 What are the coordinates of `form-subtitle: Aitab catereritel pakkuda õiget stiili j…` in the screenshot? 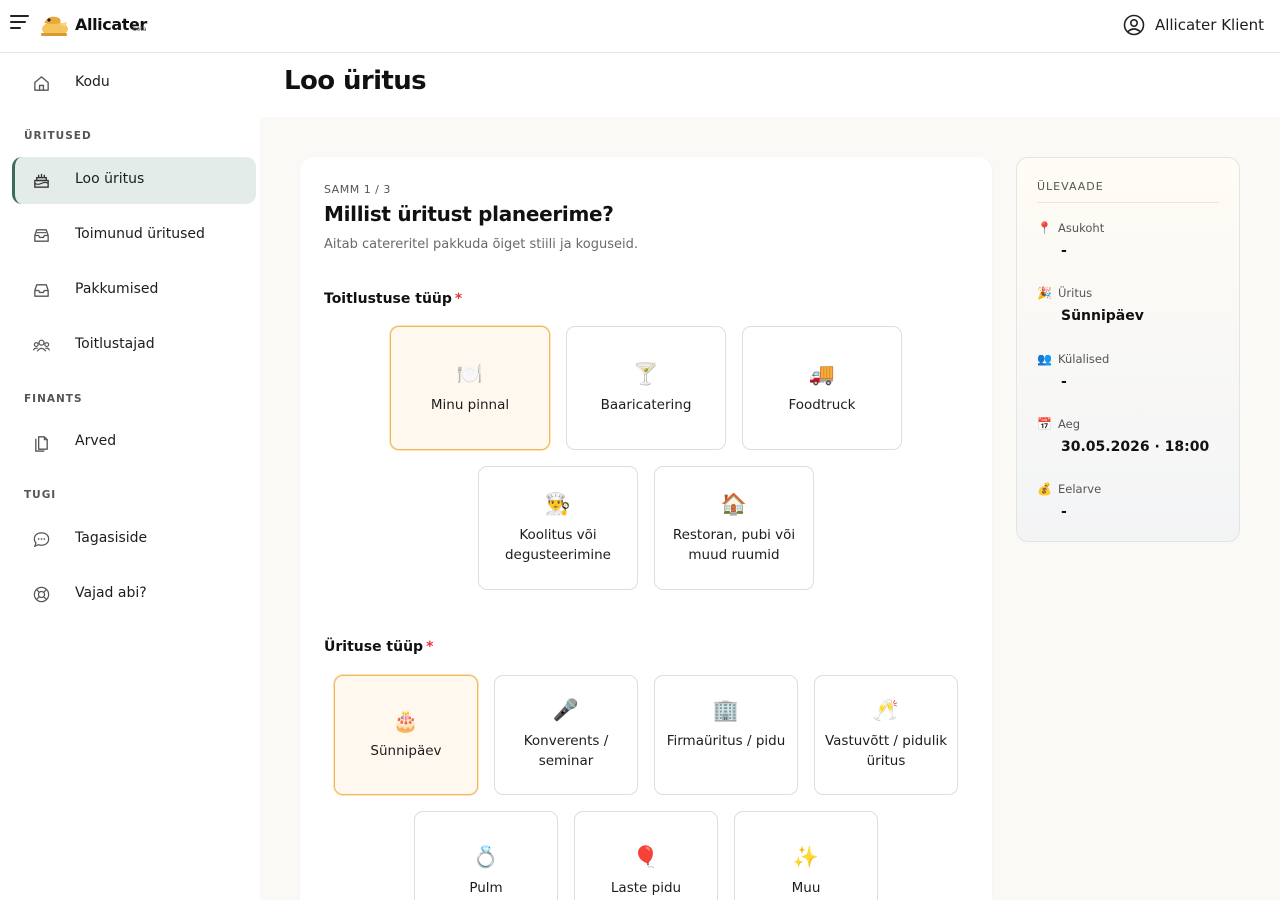 It's located at (481, 244).